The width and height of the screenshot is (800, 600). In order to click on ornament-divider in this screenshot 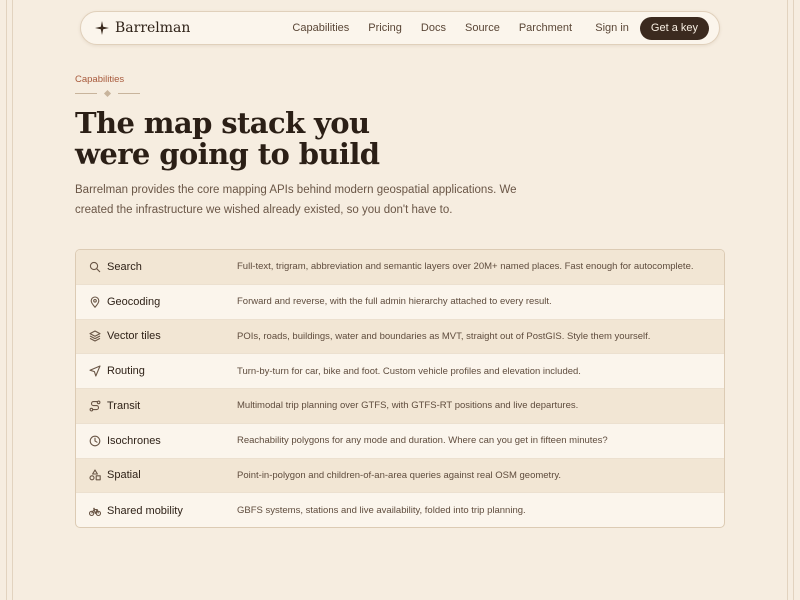, I will do `click(107, 93)`.